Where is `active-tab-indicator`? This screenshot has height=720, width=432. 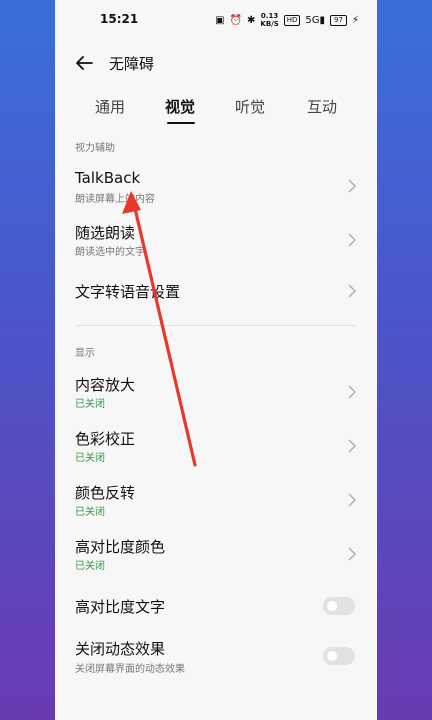 active-tab-indicator is located at coordinates (181, 123).